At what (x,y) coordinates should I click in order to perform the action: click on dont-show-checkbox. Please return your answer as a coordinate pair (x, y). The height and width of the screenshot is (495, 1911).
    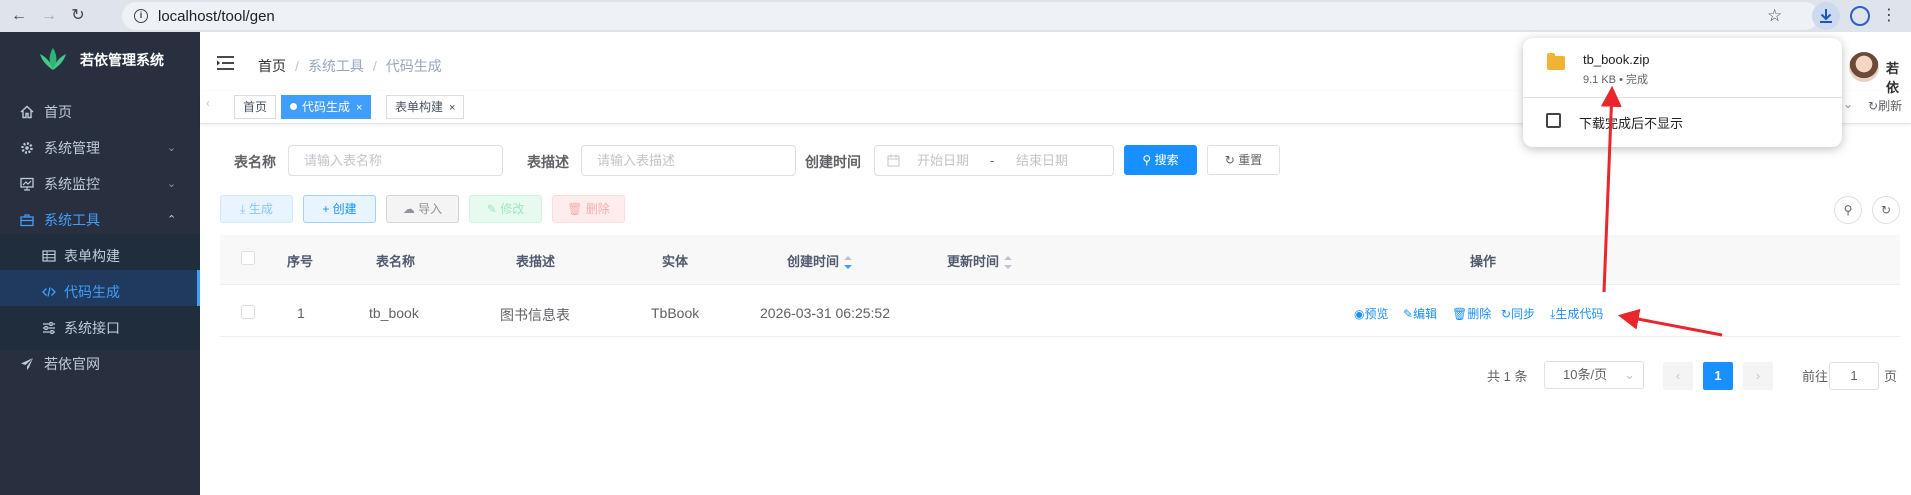
    Looking at the image, I should click on (1553, 120).